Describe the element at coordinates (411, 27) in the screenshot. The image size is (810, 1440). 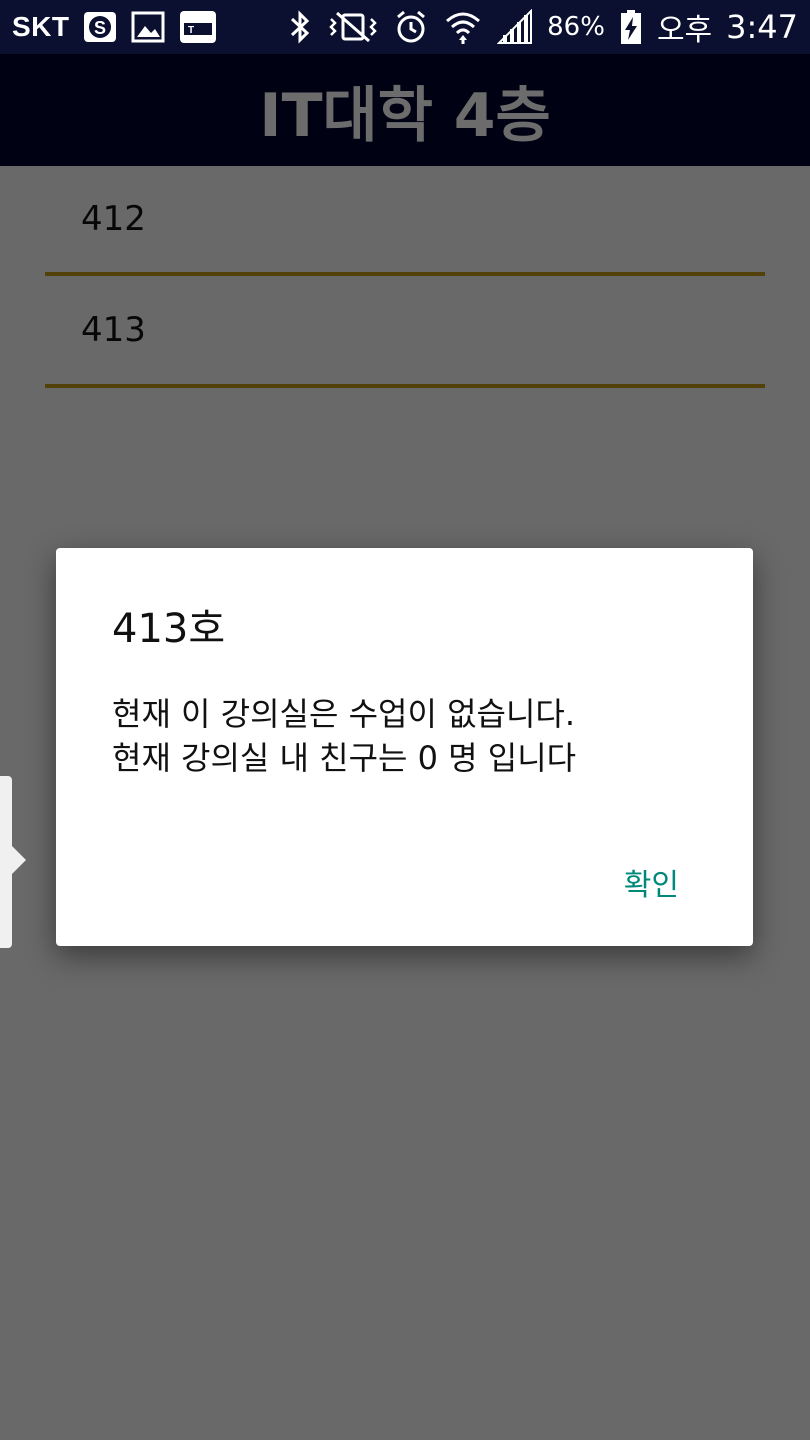
I see `alarm-icon` at that location.